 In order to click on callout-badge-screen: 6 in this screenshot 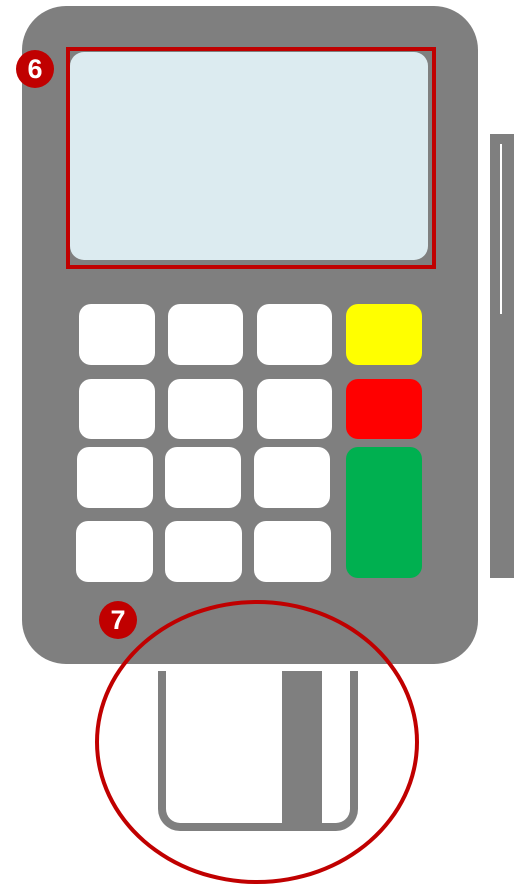, I will do `click(35, 69)`.